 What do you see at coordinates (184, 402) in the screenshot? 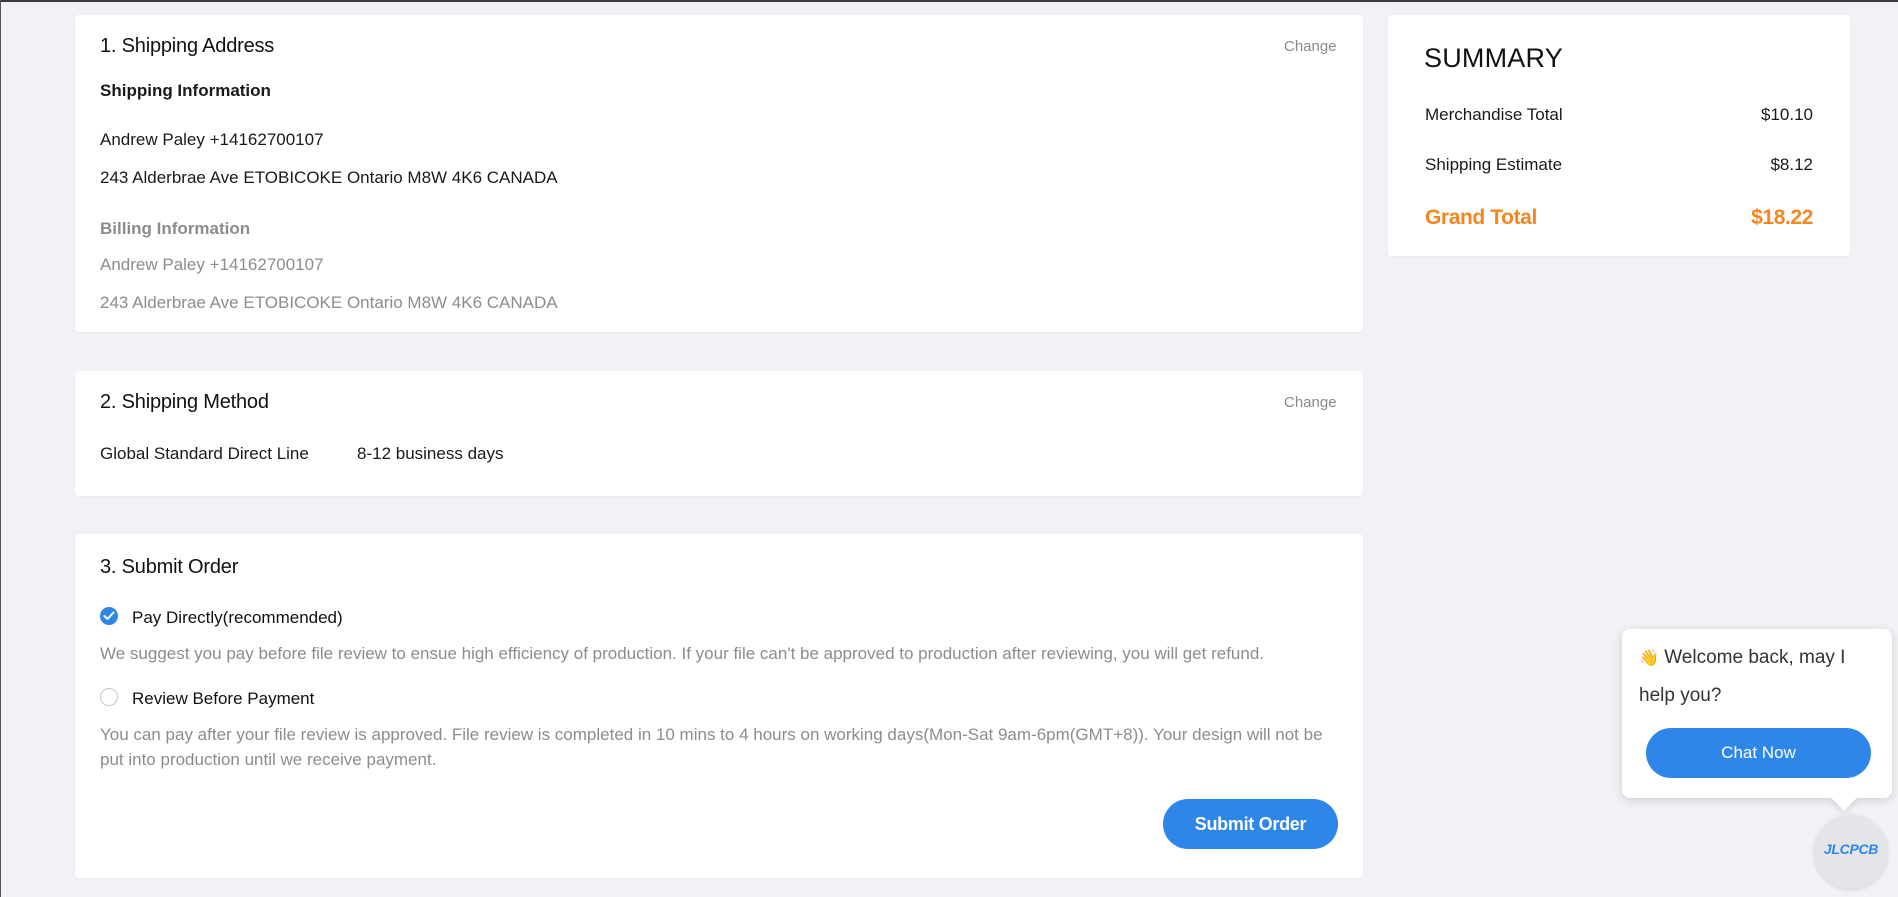
I see `shipping-method-title: 2. Shipping Method` at bounding box center [184, 402].